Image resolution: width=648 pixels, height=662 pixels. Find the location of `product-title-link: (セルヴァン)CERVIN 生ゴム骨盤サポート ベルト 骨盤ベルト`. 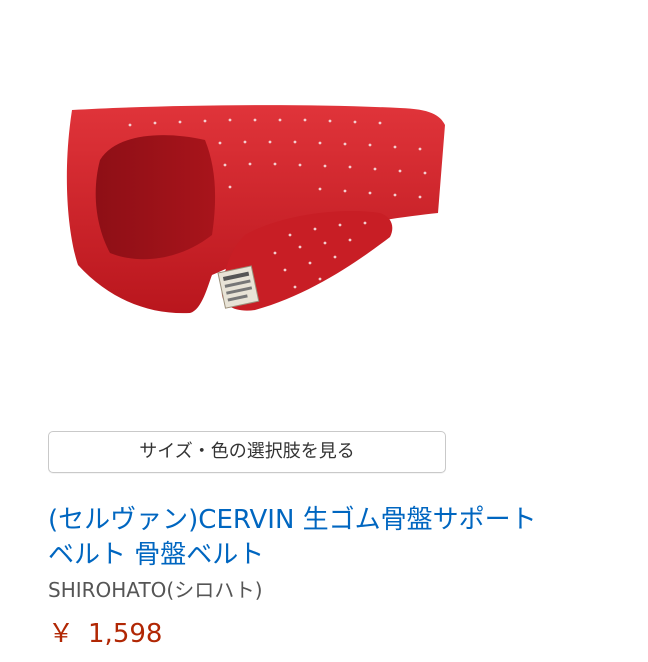

product-title-link: (セルヴァン)CERVIN 生ゴム骨盤サポート ベルト 骨盤ベルト is located at coordinates (338, 538).